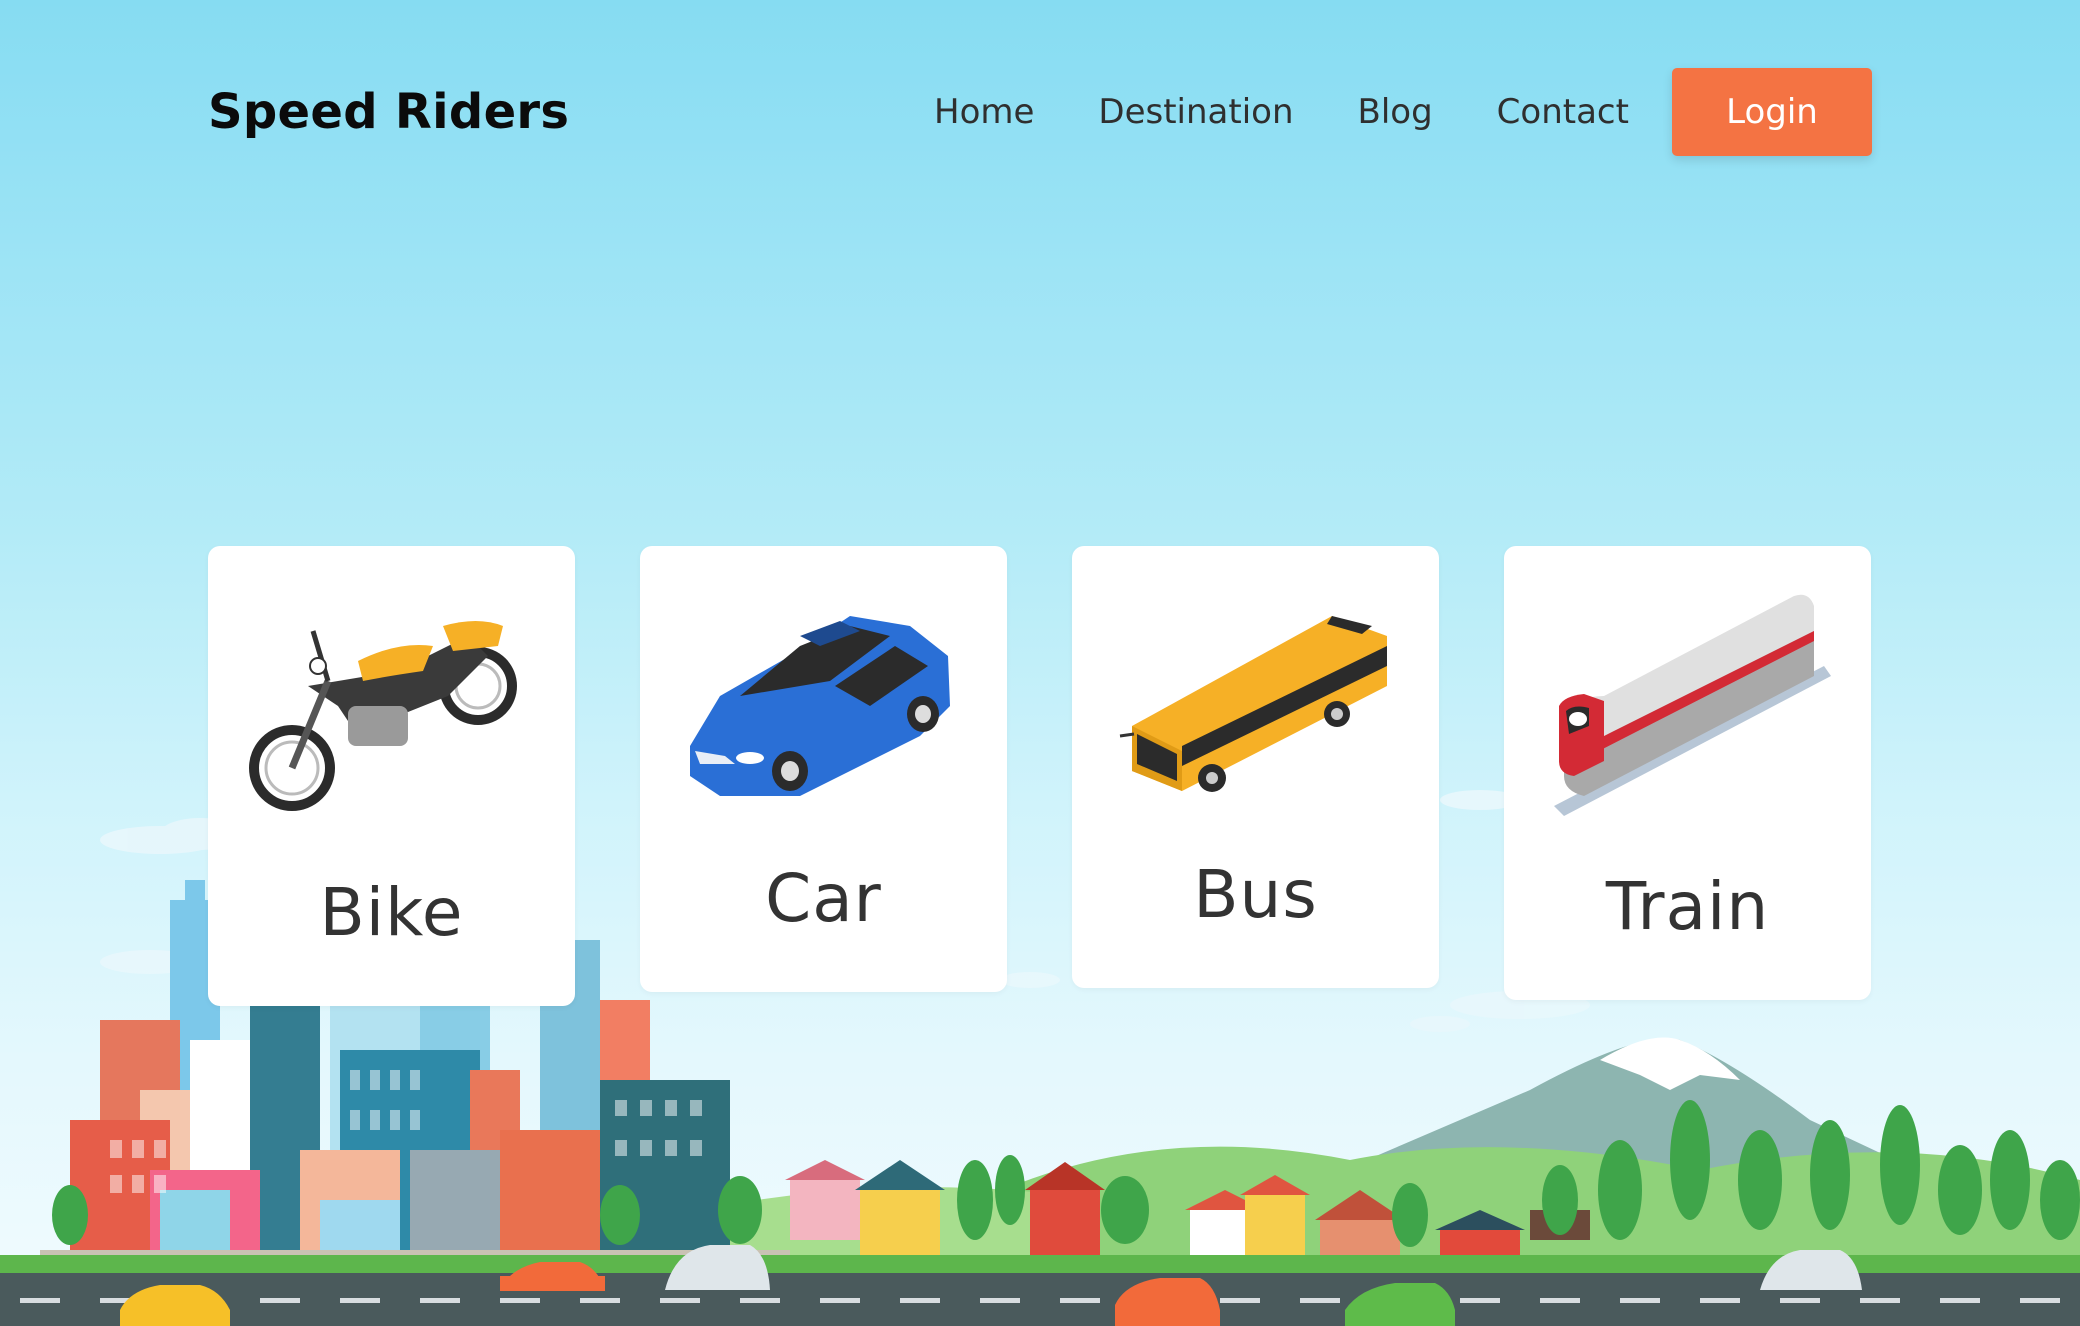  I want to click on vehicle-card-bike: Bike, so click(391, 776).